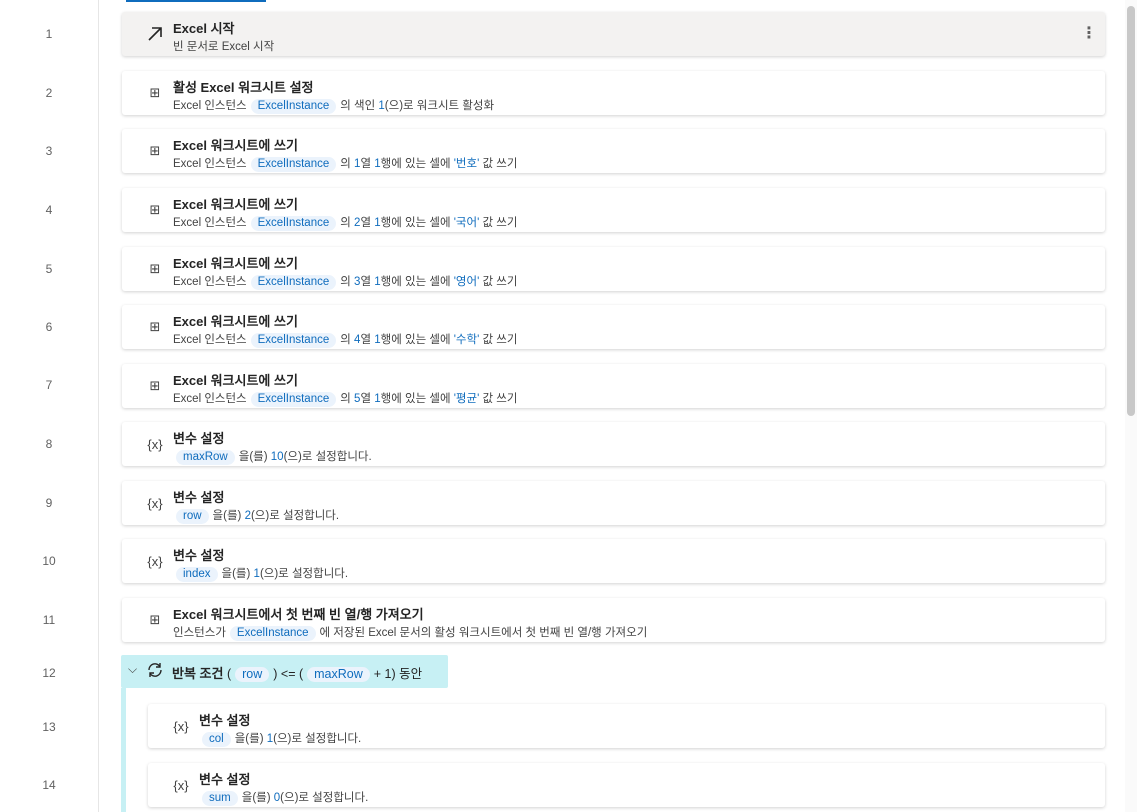 The width and height of the screenshot is (1137, 812). What do you see at coordinates (283, 797) in the screenshot?
I see `step-description: sum 을(를) 0(으)로 설정합니다.` at bounding box center [283, 797].